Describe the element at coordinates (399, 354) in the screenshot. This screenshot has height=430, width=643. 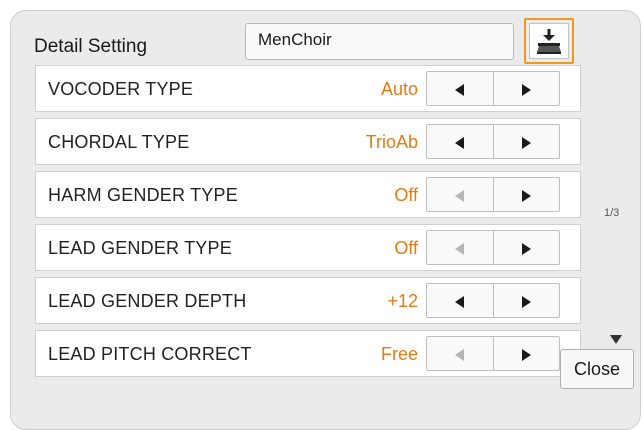
I see `param-value: Free` at that location.